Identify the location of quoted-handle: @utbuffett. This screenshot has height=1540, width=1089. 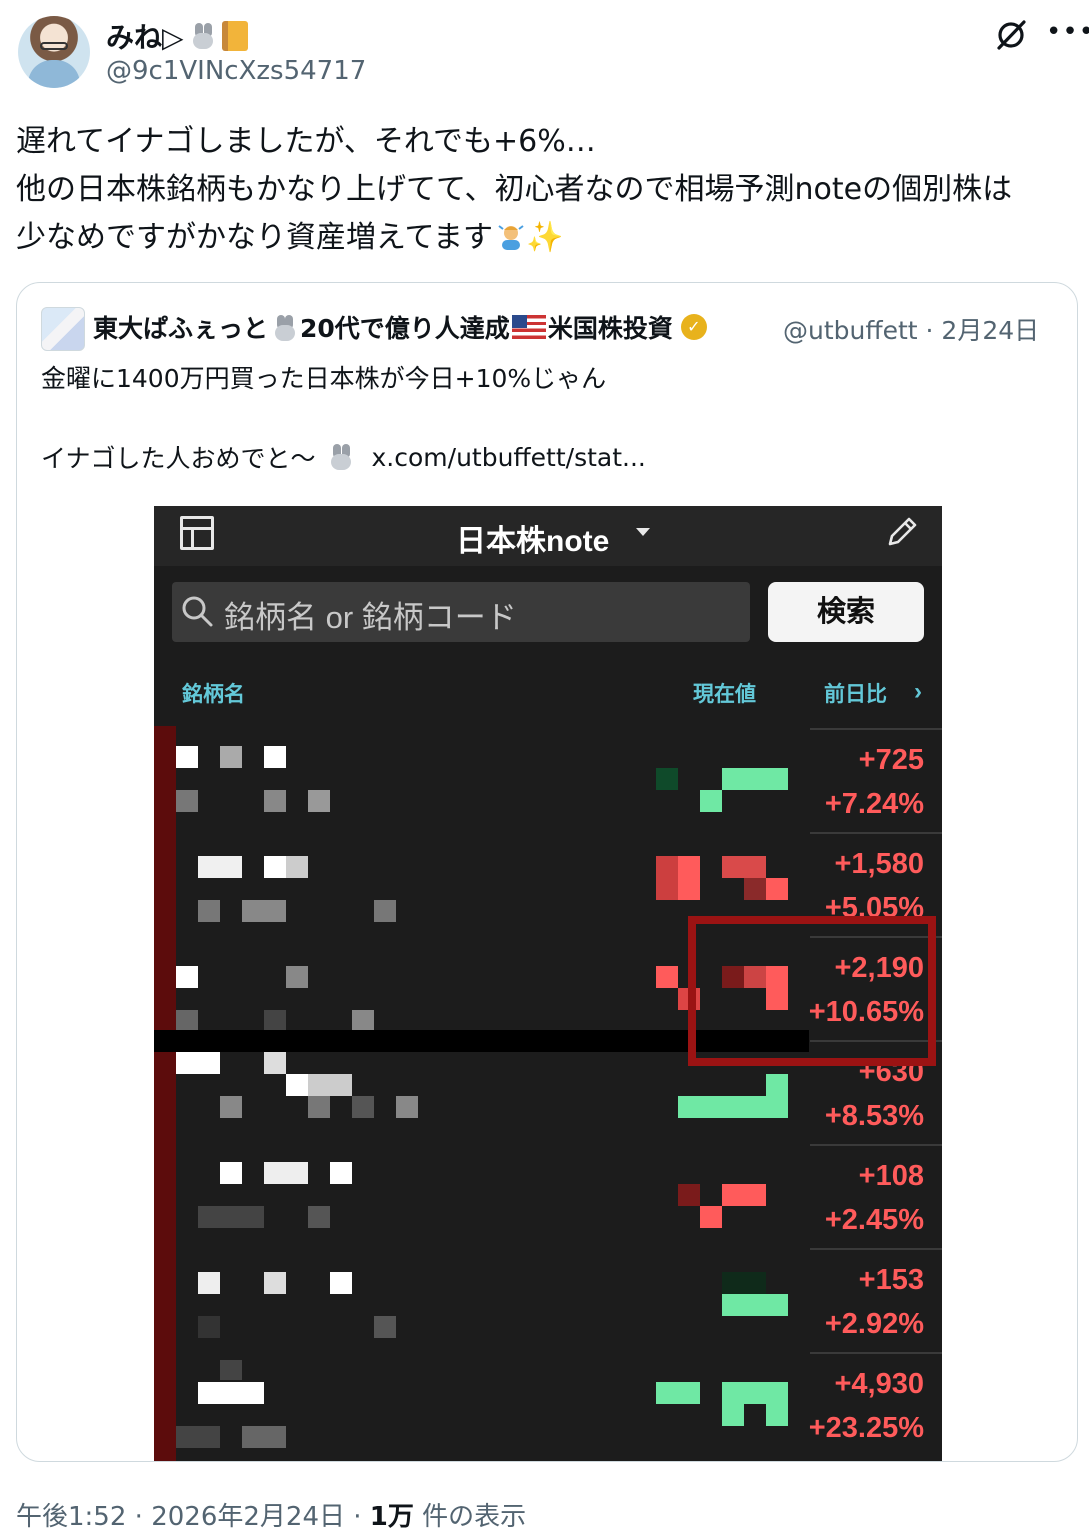
(850, 330).